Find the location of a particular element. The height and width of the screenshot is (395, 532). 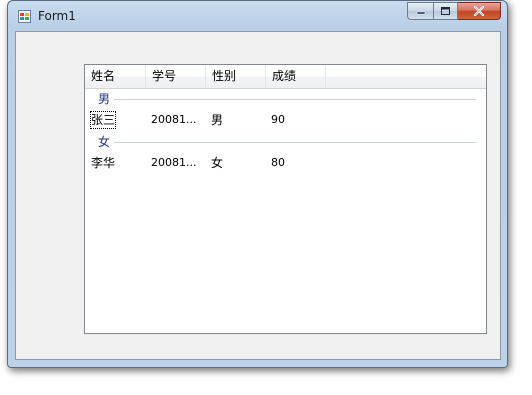

cell-name: 张三 is located at coordinates (103, 120).